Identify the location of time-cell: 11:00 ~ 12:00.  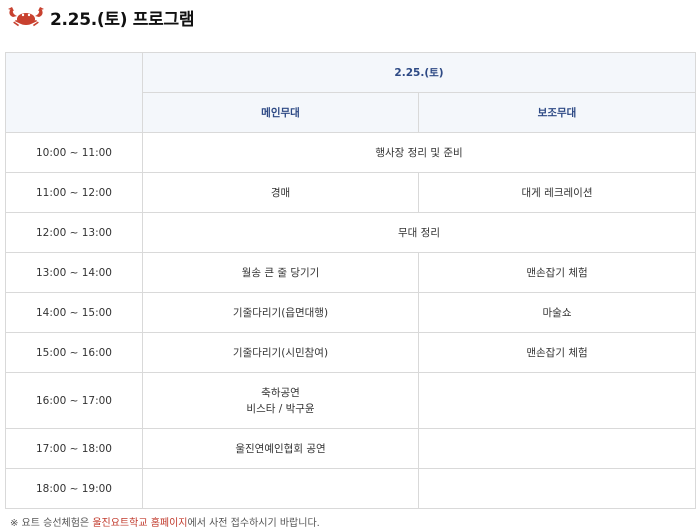
(74, 192).